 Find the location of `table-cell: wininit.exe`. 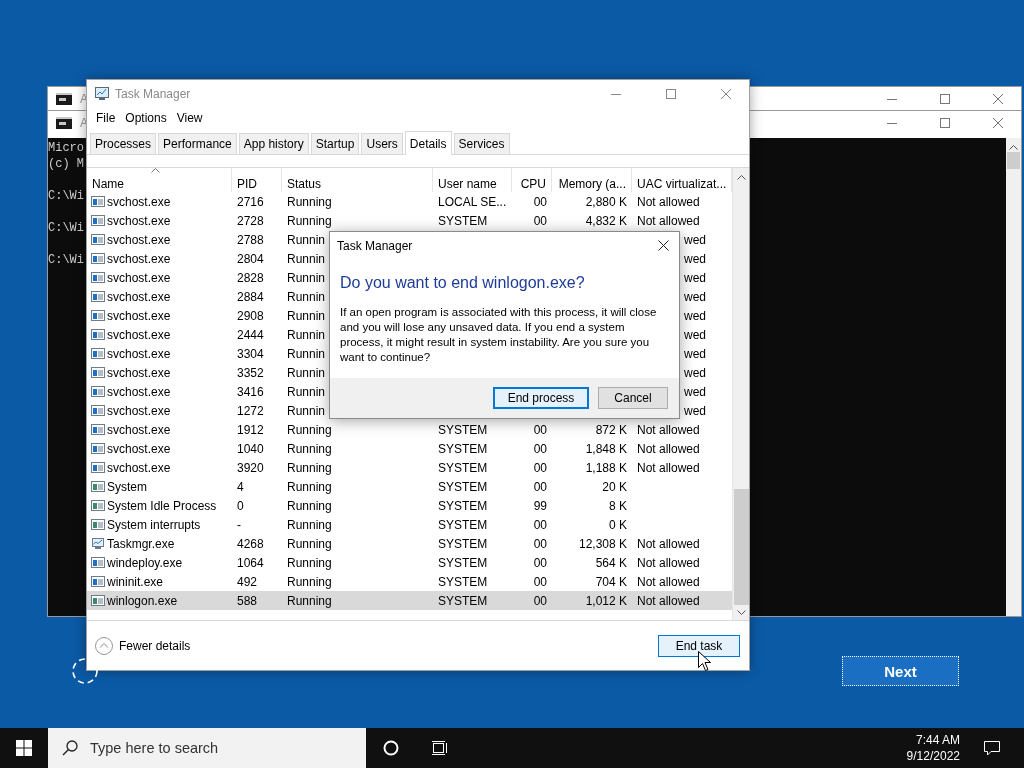

table-cell: wininit.exe is located at coordinates (135, 581).